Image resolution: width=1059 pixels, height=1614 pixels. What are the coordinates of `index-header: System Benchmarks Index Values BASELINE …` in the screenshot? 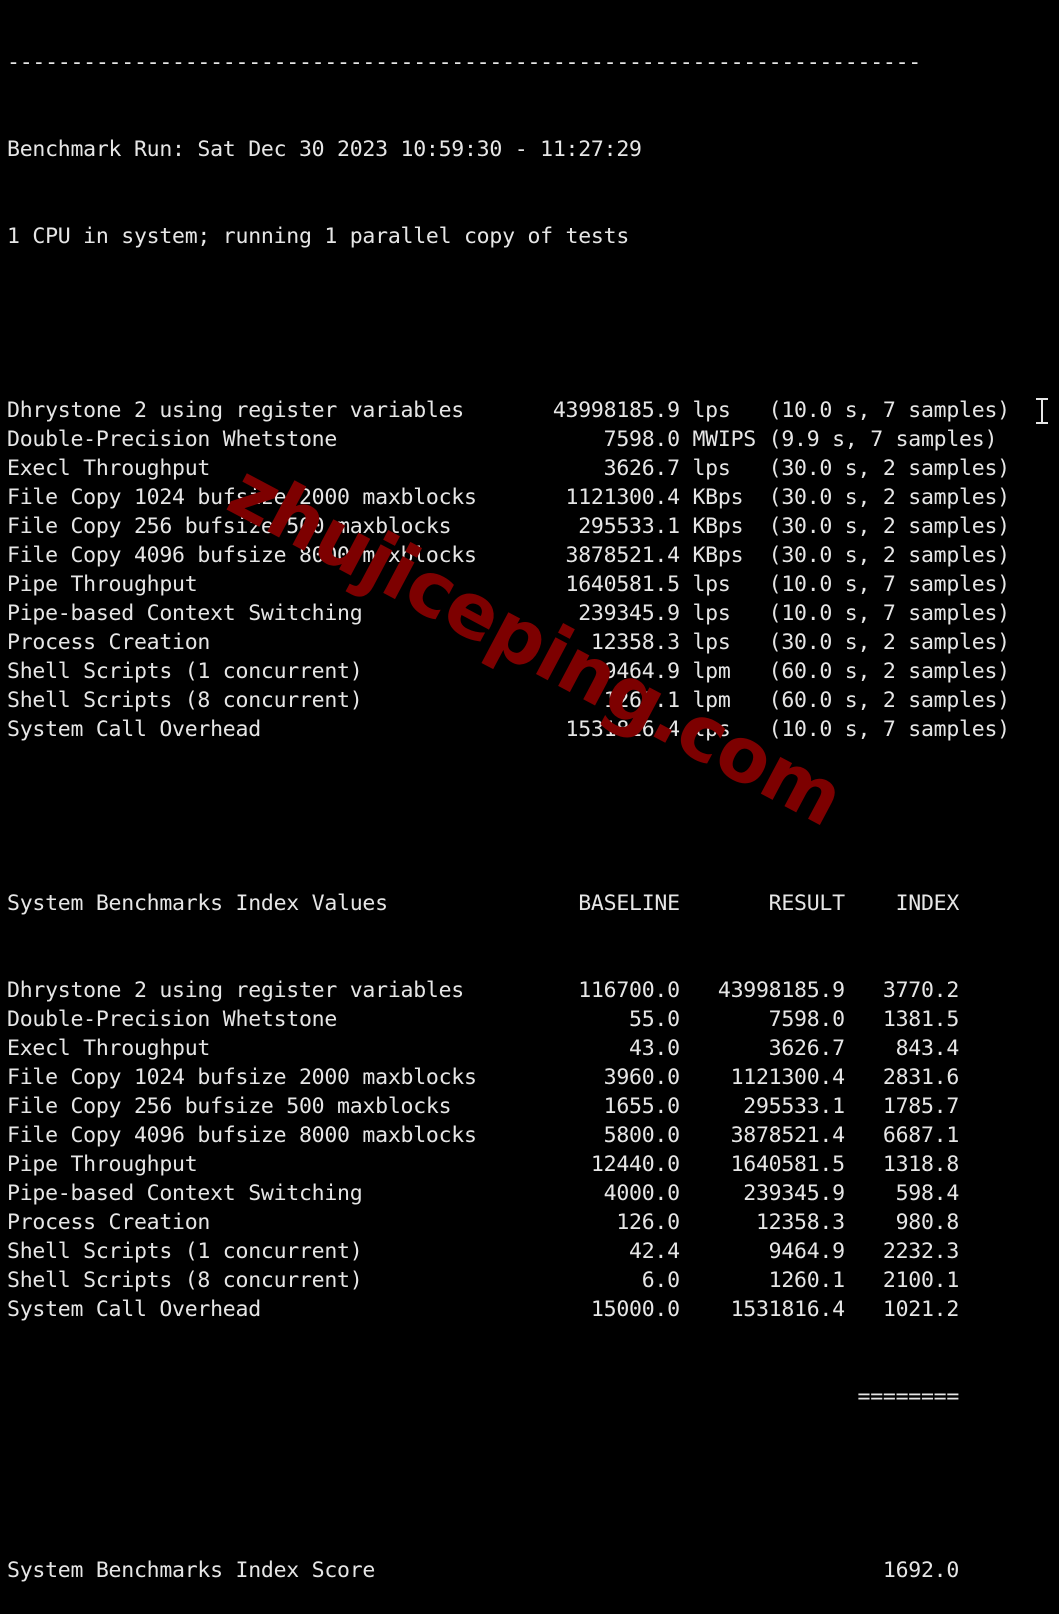 It's located at (483, 903).